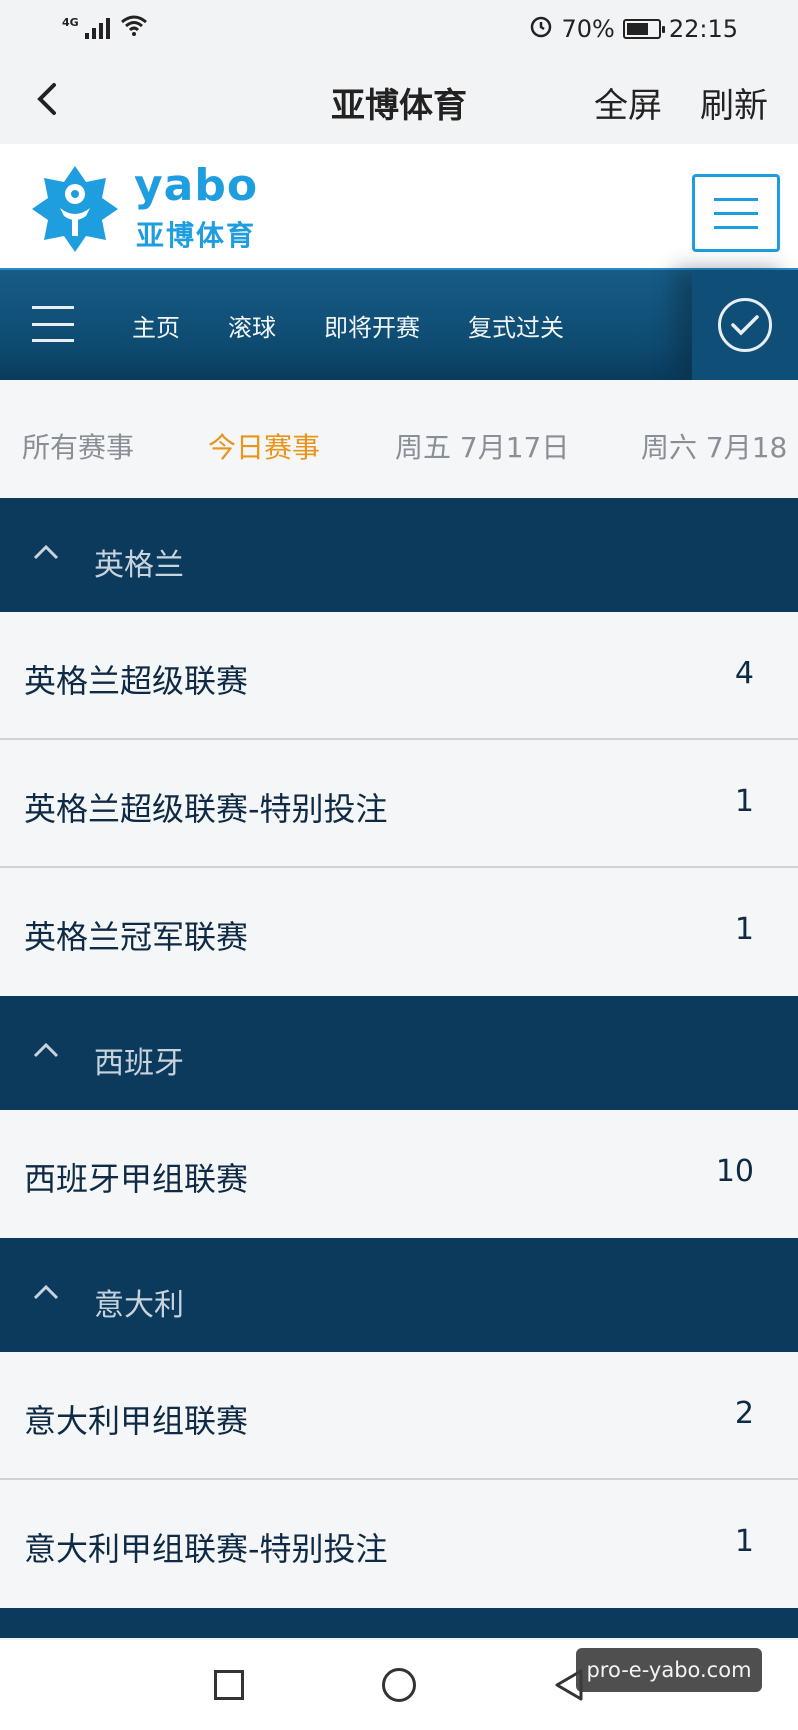 The width and height of the screenshot is (798, 1730). What do you see at coordinates (136, 1421) in the screenshot?
I see `league-name: 意大利甲组联赛` at bounding box center [136, 1421].